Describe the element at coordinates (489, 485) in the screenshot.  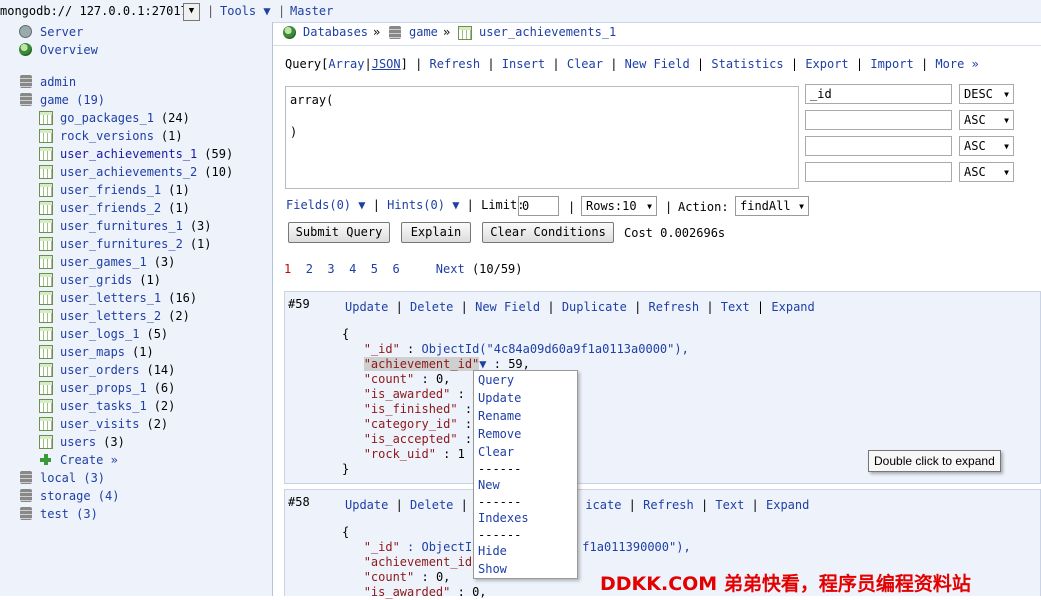
I see `menu-item-new: New` at that location.